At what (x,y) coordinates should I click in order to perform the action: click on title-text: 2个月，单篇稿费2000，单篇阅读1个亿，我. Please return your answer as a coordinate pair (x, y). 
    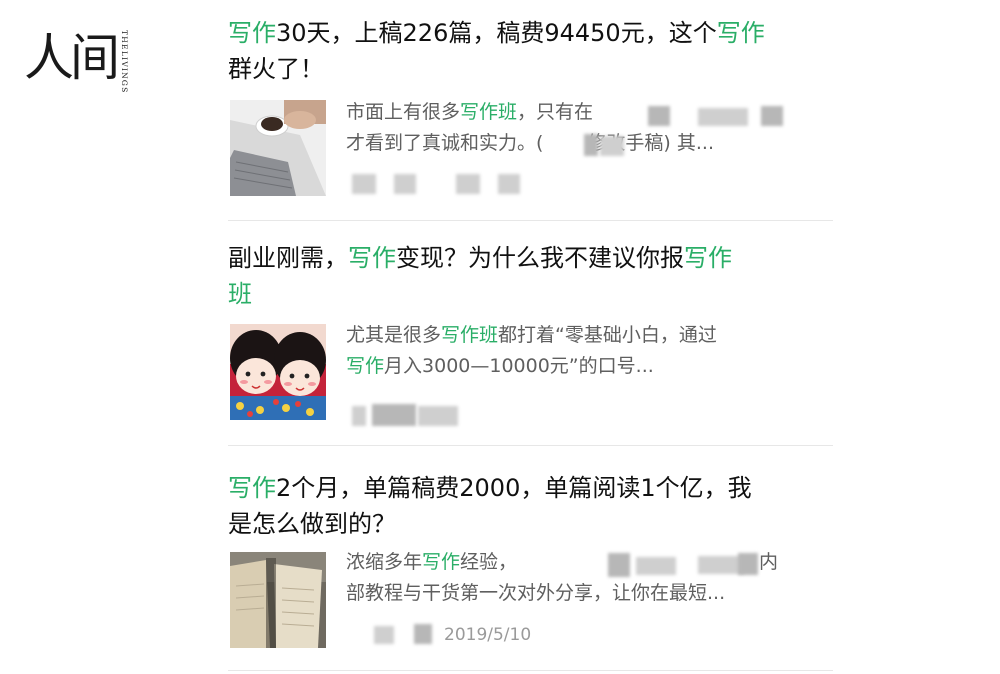
    Looking at the image, I should click on (514, 488).